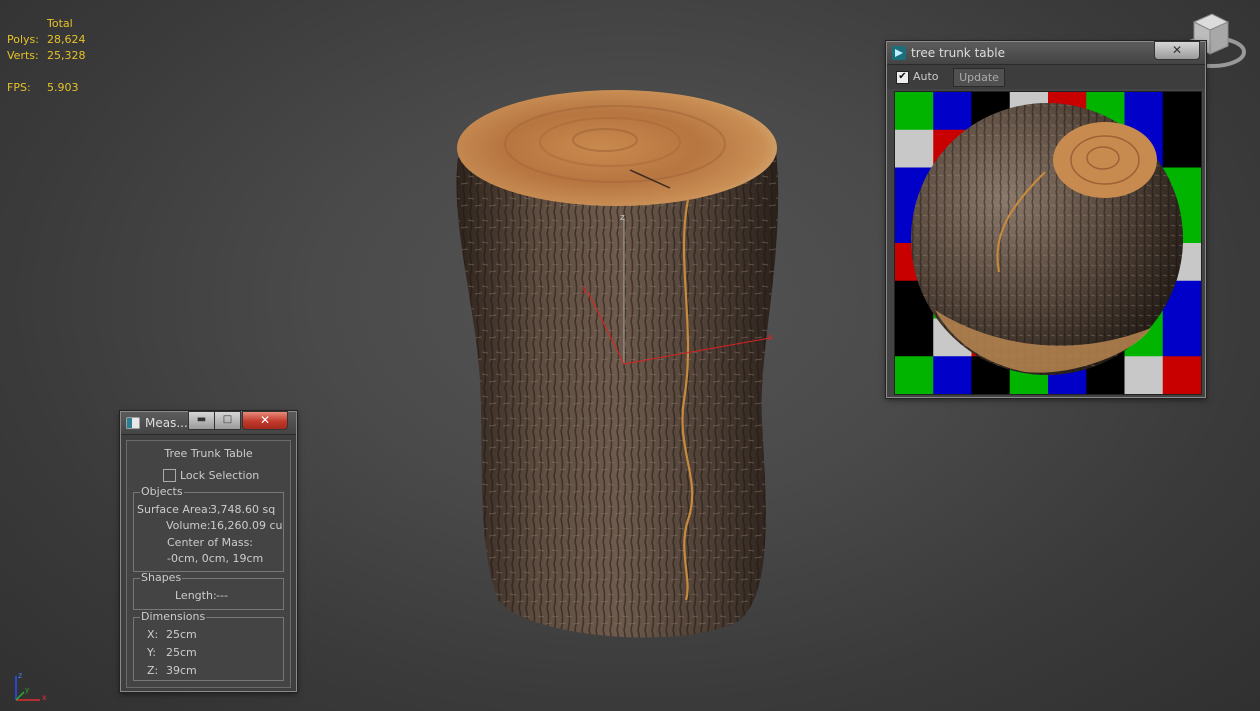 The width and height of the screenshot is (1260, 711). I want to click on dimensions-group: Dimensions X: 25cm Y: 25cm Z: 39cm, so click(208, 646).